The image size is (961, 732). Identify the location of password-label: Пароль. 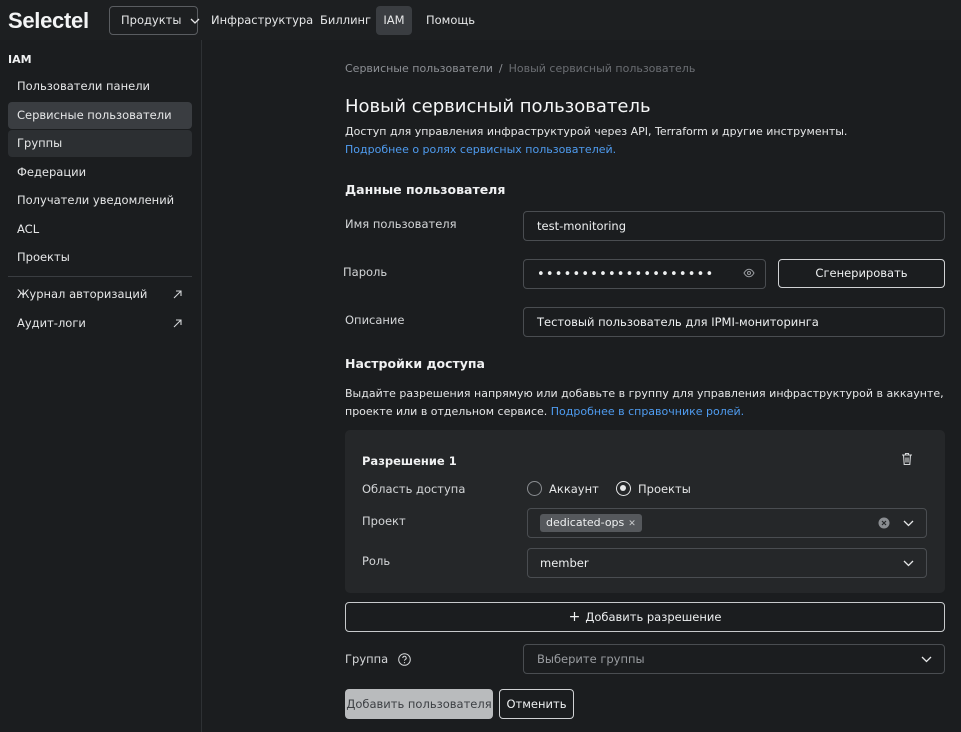
(365, 272).